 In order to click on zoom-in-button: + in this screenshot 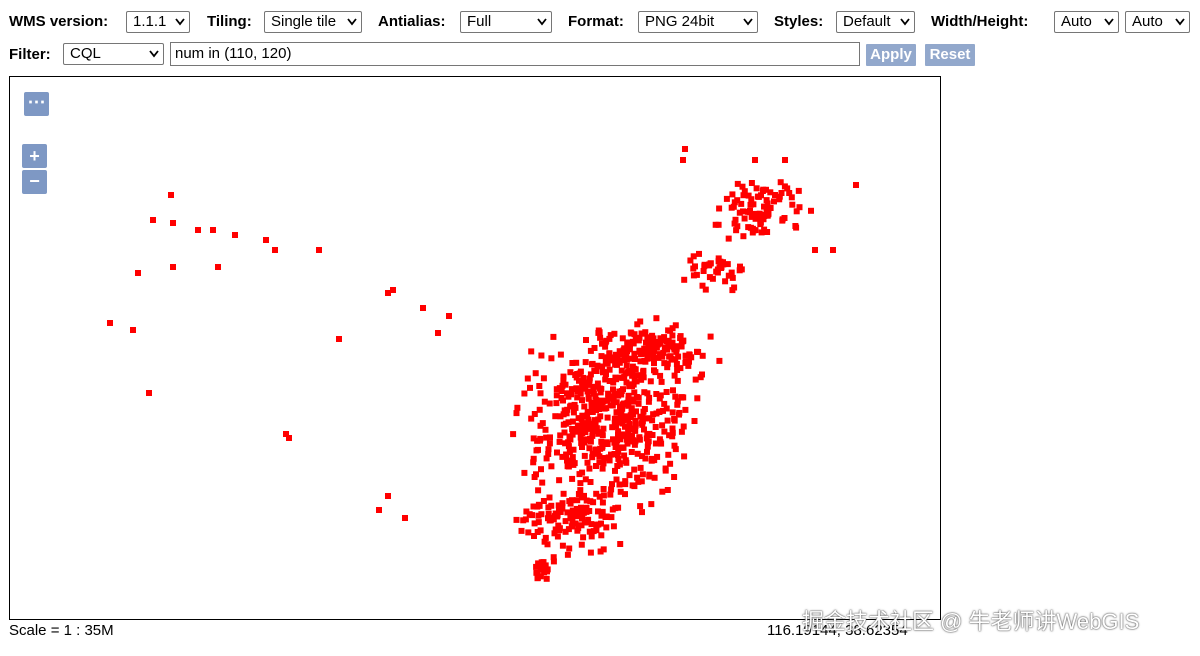, I will do `click(34, 156)`.